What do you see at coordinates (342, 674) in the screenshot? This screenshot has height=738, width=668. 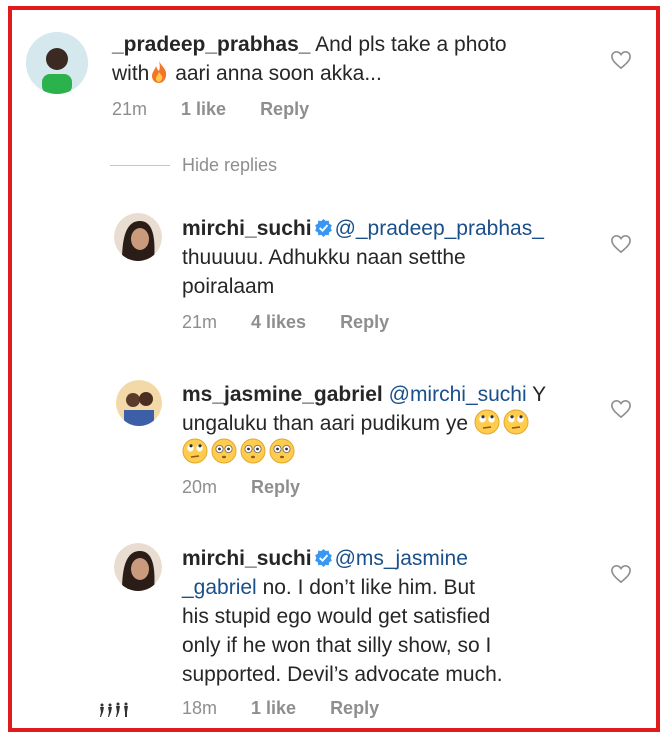 I see `comment-body: supported. Devil’s advocate much.` at bounding box center [342, 674].